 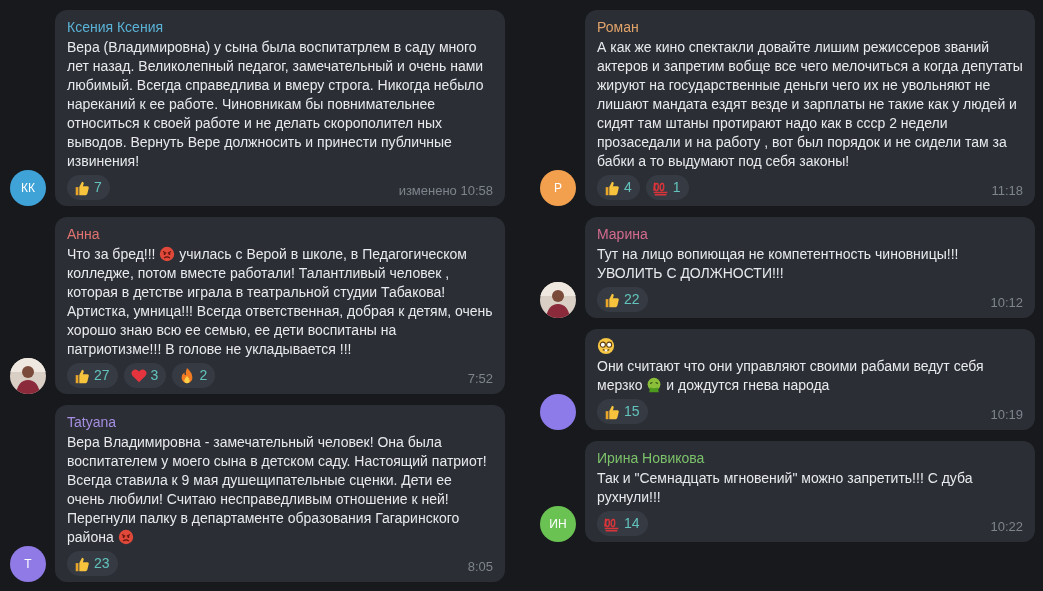 I want to click on reaction-button: 14, so click(x=622, y=523).